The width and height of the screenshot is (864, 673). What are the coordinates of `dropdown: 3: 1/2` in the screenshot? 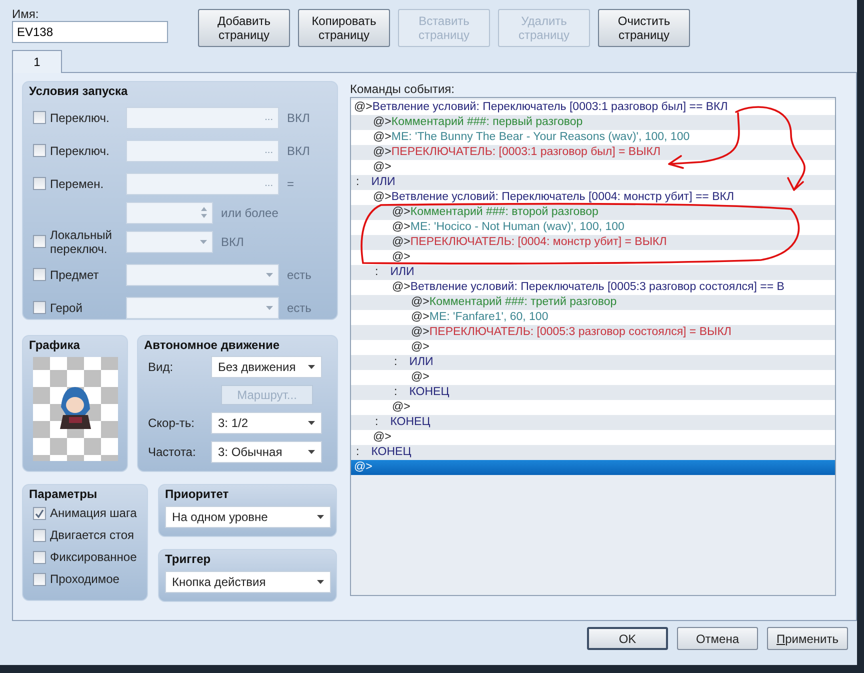 It's located at (266, 423).